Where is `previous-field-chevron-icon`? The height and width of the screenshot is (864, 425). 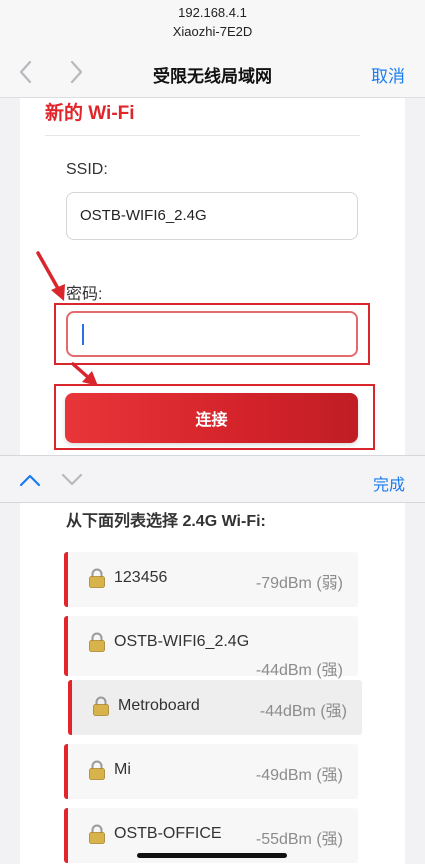
previous-field-chevron-icon is located at coordinates (30, 480).